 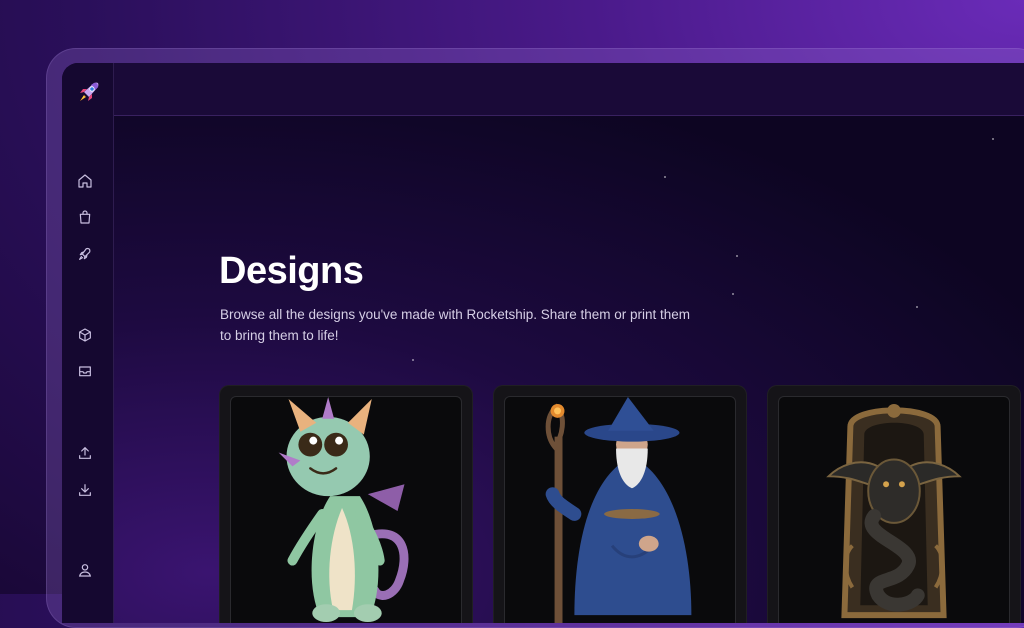 I want to click on download-icon, so click(x=85, y=490).